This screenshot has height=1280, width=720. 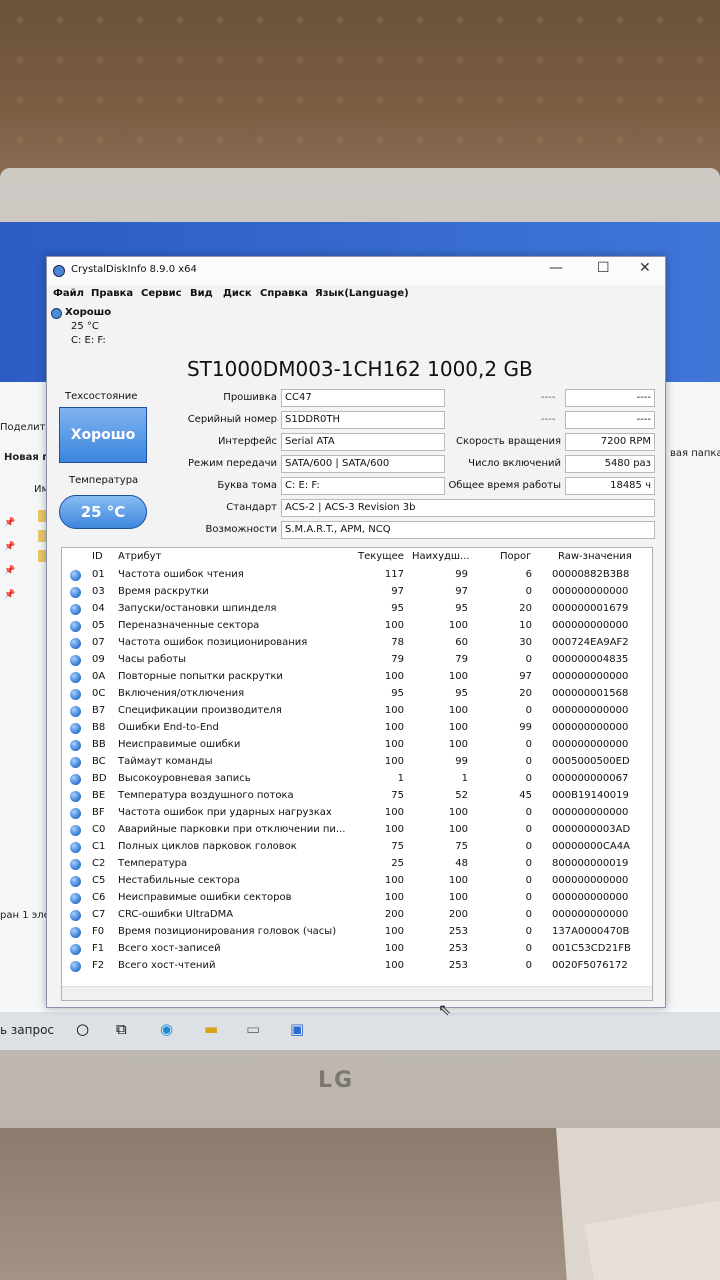 What do you see at coordinates (297, 1029) in the screenshot?
I see `crystaldiskinfo-taskbar-icon: ▣` at bounding box center [297, 1029].